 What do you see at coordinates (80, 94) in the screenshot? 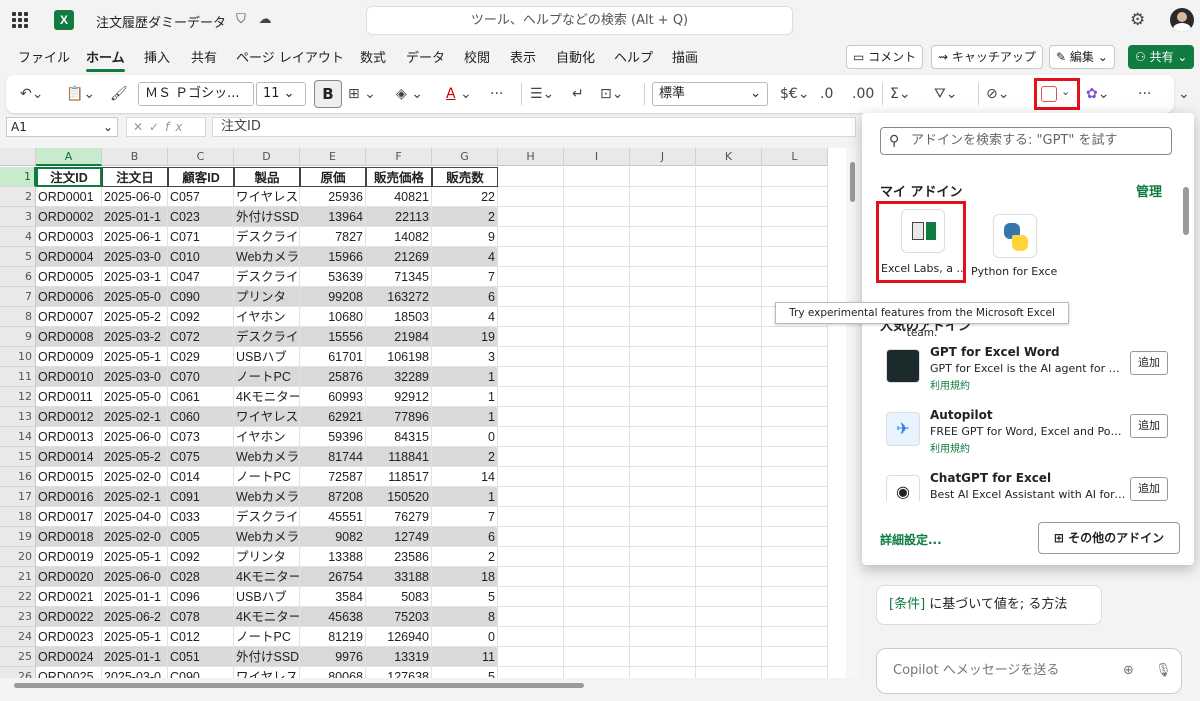
I see `clipboard-icon: 📋⌄` at bounding box center [80, 94].